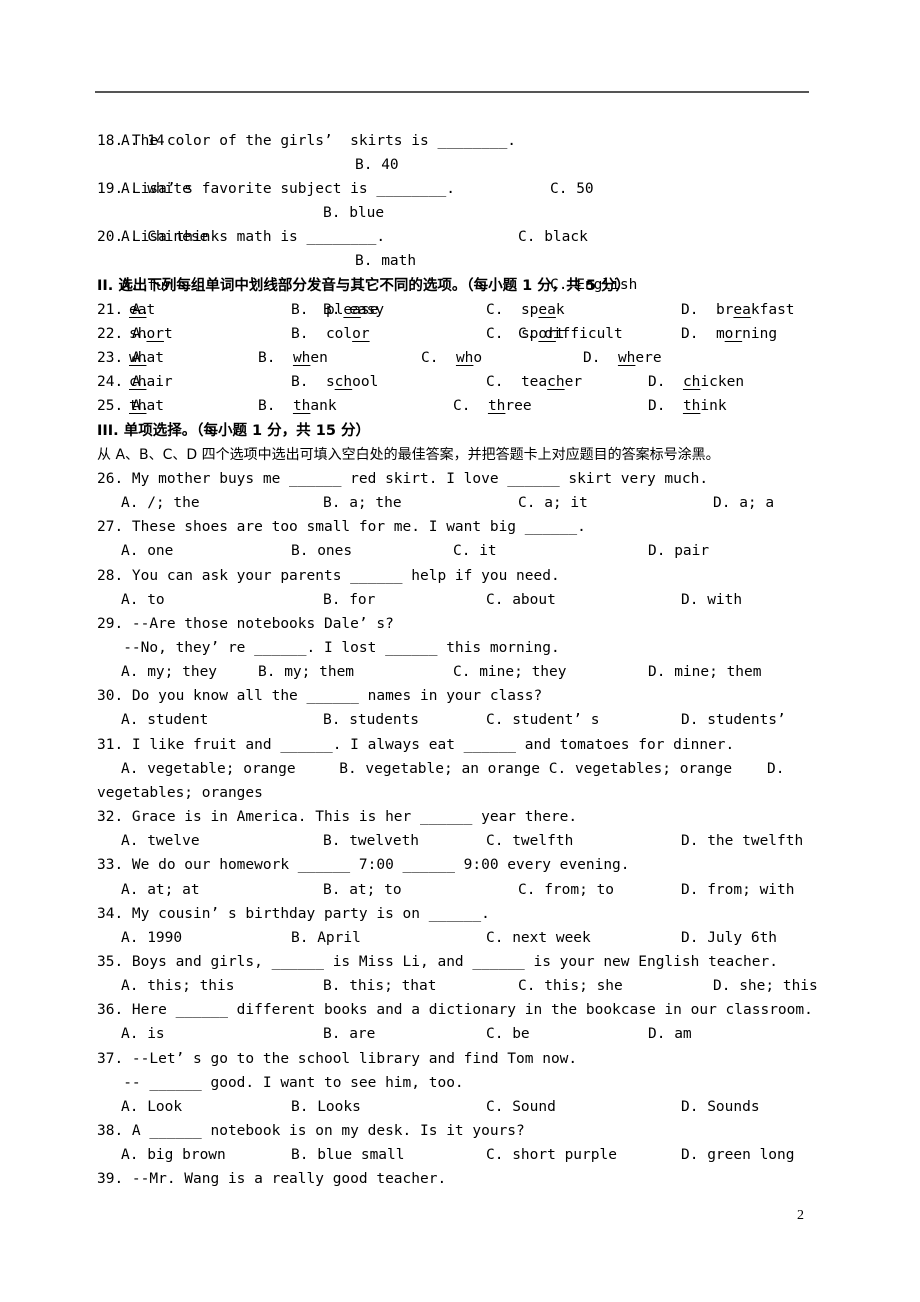 The width and height of the screenshot is (920, 1302). I want to click on option: C. Sound, so click(521, 1107).